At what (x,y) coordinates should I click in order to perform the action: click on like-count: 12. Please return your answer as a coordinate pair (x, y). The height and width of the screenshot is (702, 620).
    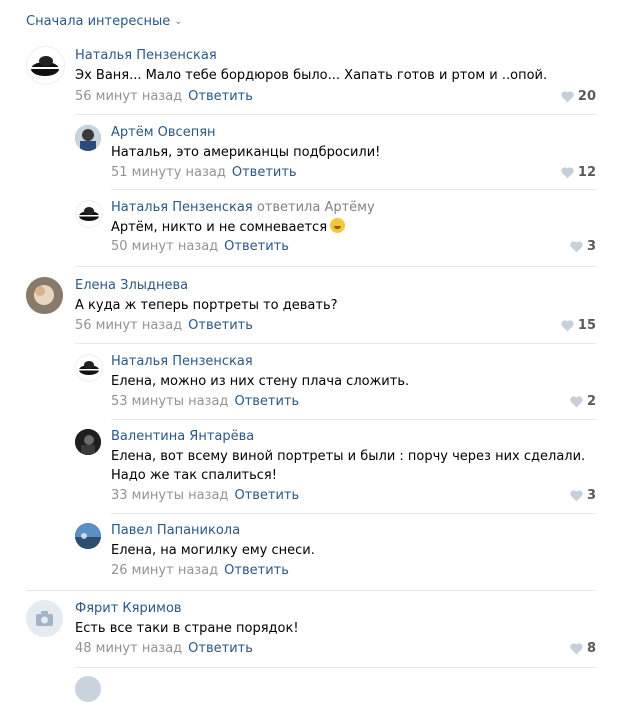
    Looking at the image, I should click on (586, 172).